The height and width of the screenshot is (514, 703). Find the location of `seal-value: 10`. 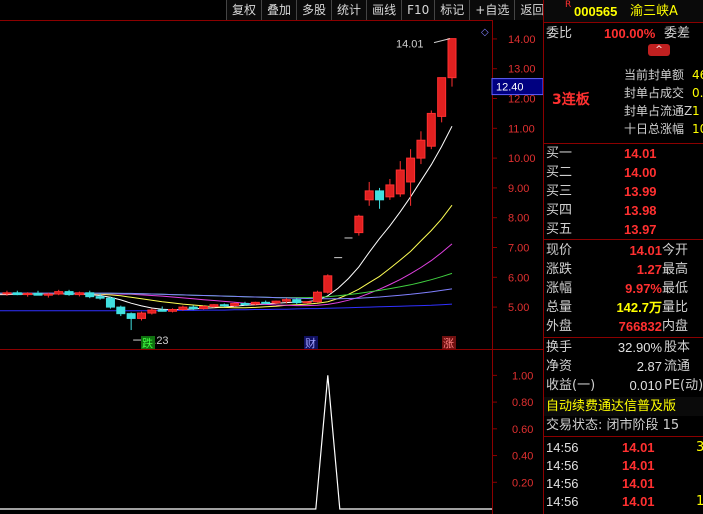

seal-value: 10 is located at coordinates (697, 129).